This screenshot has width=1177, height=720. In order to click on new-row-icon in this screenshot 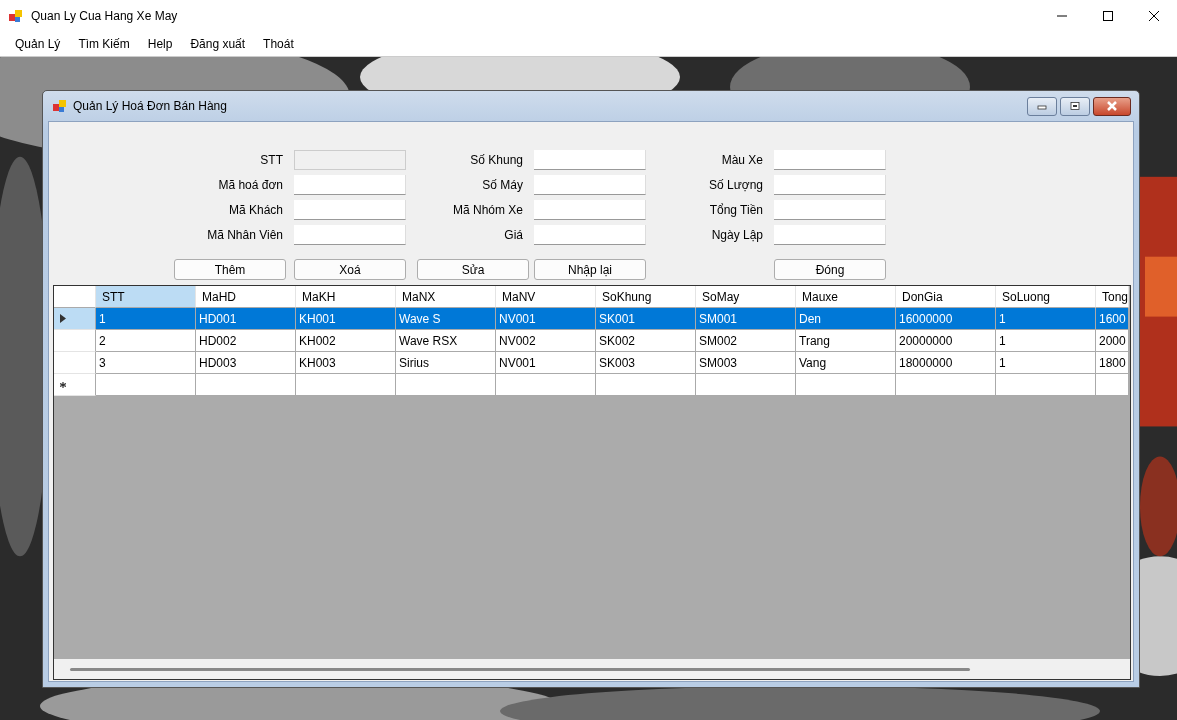, I will do `click(63, 384)`.